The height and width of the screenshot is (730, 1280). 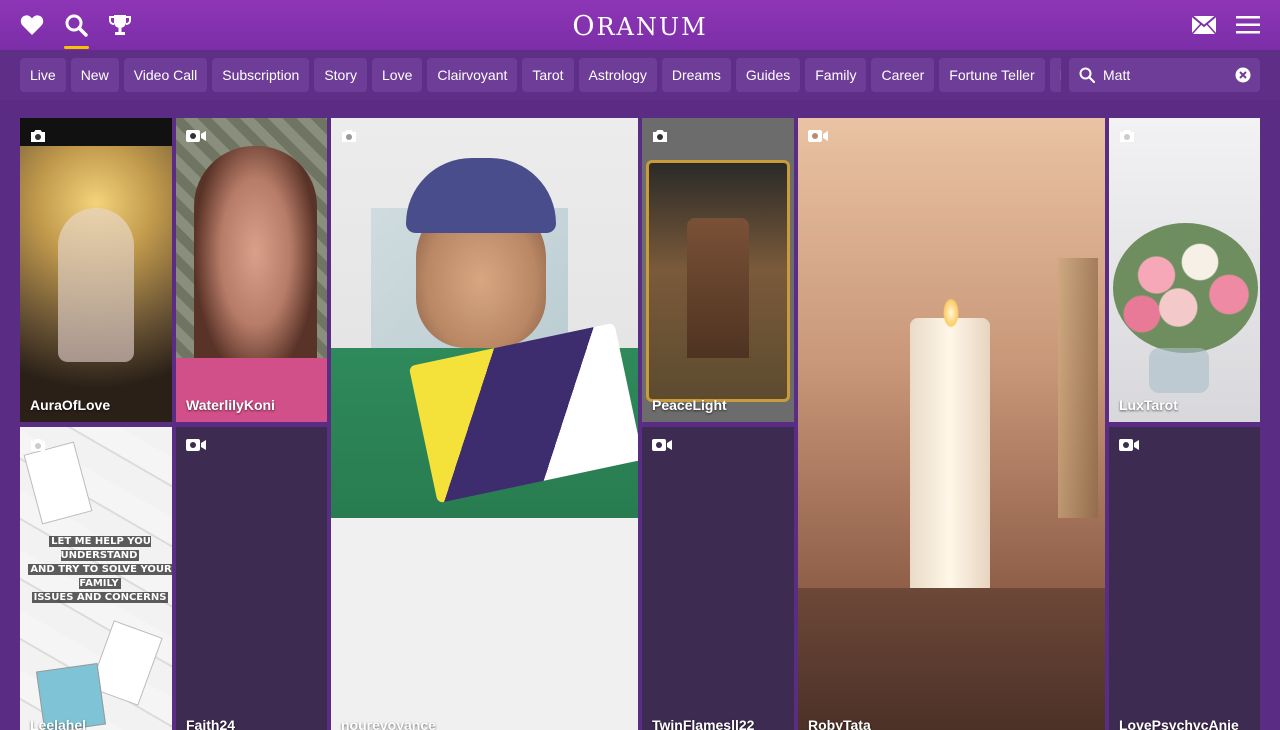 I want to click on profile-tile: LovePsychycAnie, so click(x=1184, y=578).